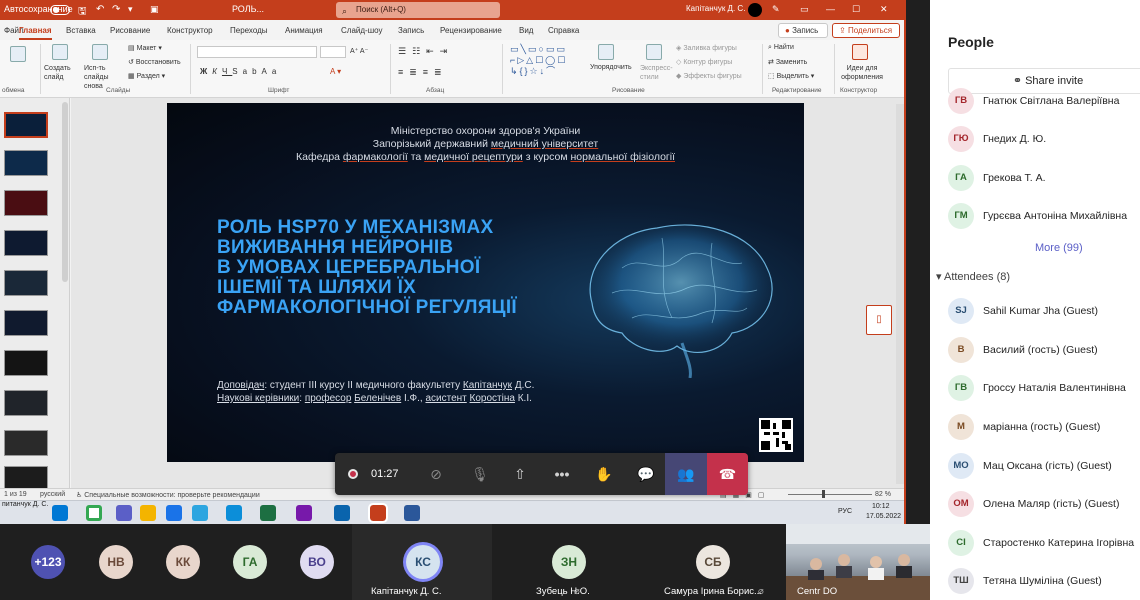  I want to click on excel-icon, so click(268, 513).